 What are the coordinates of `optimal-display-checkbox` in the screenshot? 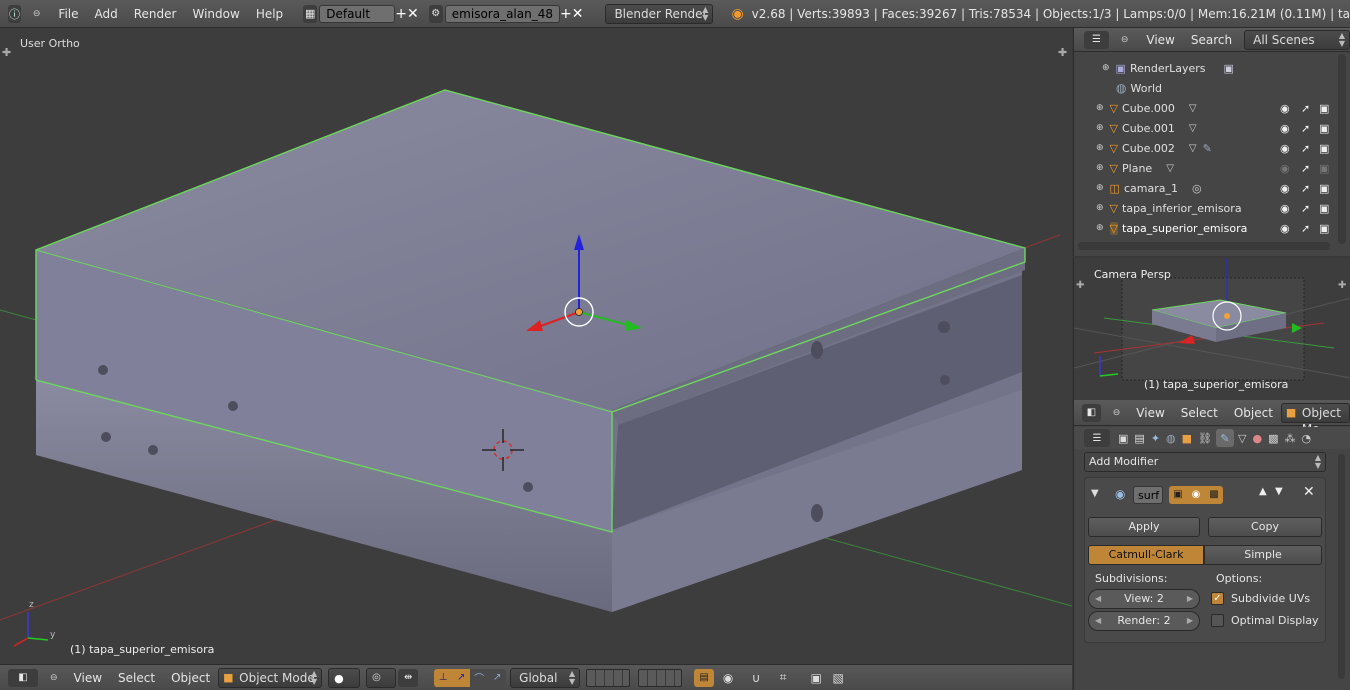 It's located at (1217, 620).